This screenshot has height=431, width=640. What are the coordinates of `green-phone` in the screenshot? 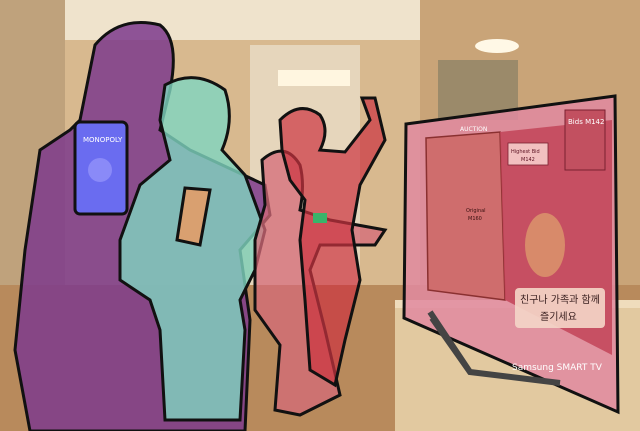 It's located at (320, 218).